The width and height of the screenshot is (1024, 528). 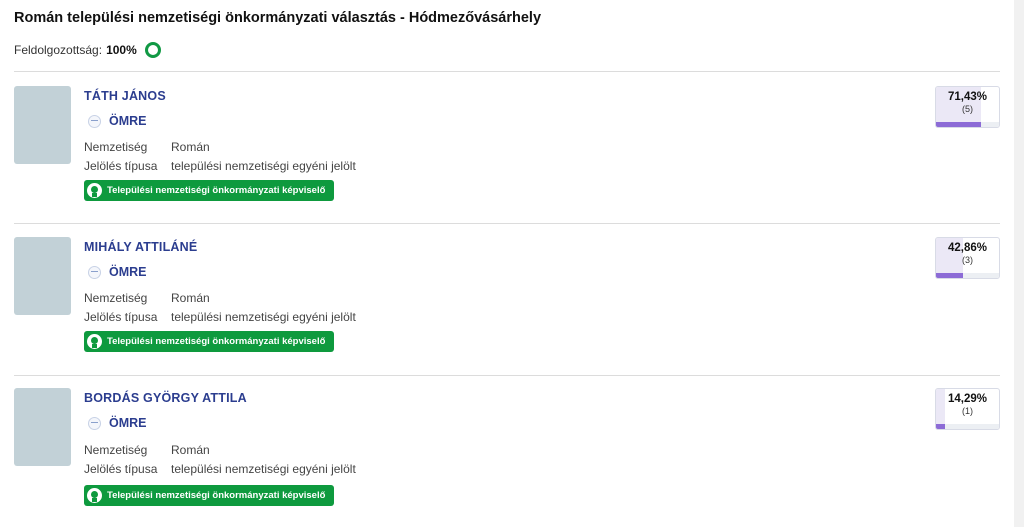 What do you see at coordinates (152, 50) in the screenshot?
I see `complete-ring-icon` at bounding box center [152, 50].